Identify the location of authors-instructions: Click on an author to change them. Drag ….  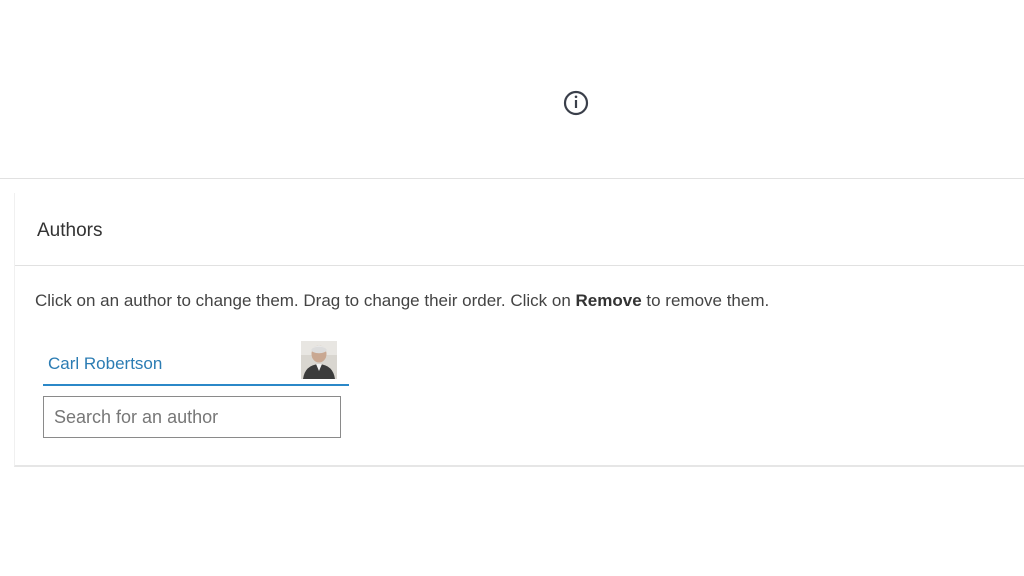
(402, 301).